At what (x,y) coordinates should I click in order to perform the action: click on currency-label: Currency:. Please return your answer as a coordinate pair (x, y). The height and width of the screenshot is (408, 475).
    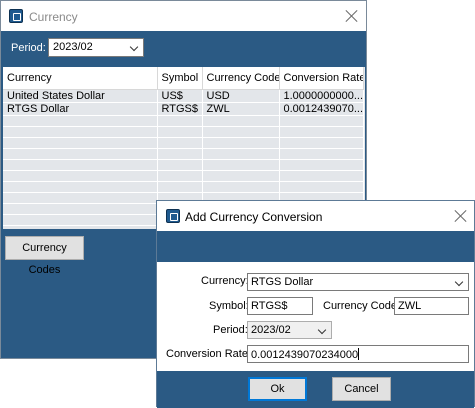
    Looking at the image, I should click on (225, 281).